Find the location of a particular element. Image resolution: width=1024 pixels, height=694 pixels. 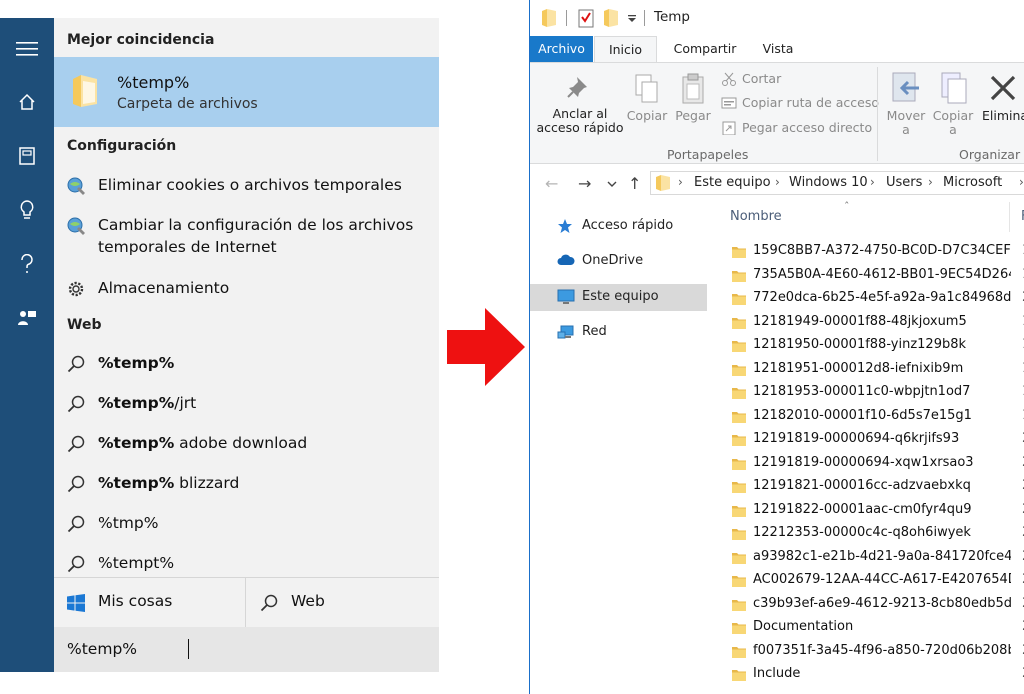

copy-to-button: Copiar a is located at coordinates (953, 104).